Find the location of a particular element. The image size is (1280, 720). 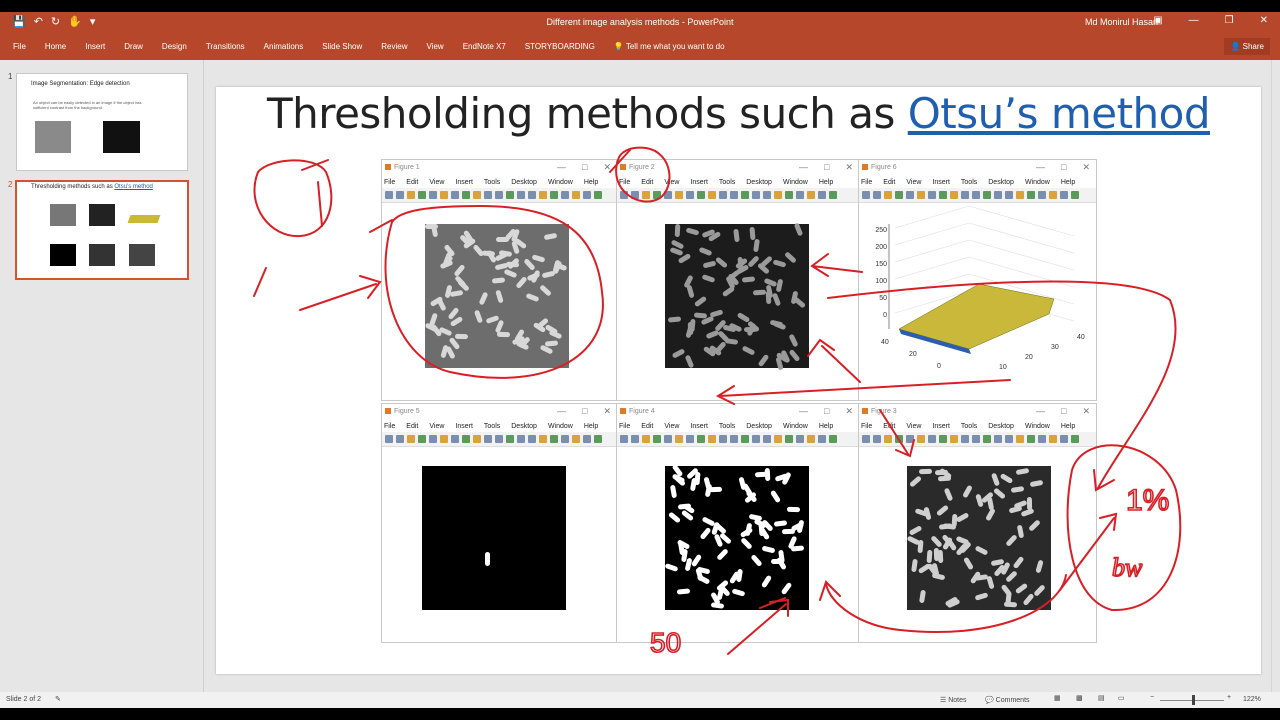

notes-button: ☰ Notes is located at coordinates (953, 700).